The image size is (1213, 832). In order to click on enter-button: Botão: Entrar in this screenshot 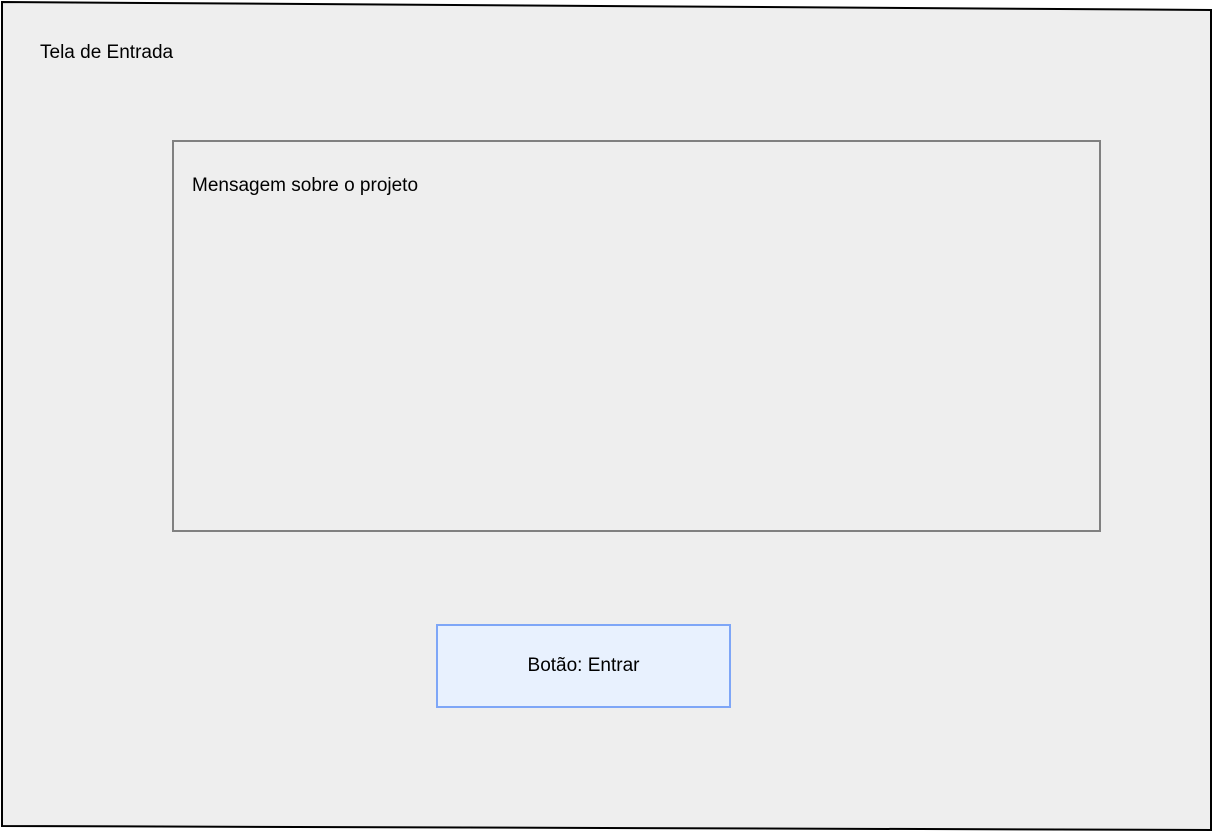, I will do `click(583, 666)`.